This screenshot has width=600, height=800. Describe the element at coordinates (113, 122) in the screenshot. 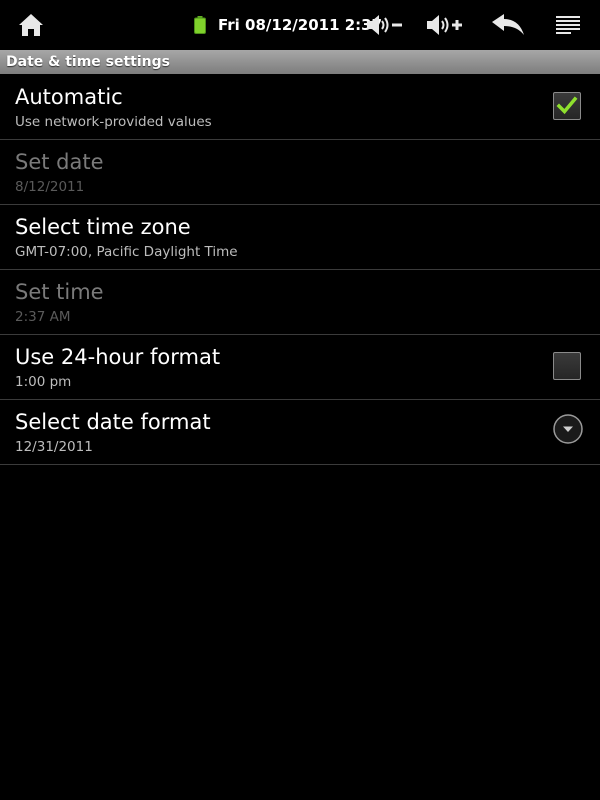

I see `setting-summary: Use network-provided values` at that location.